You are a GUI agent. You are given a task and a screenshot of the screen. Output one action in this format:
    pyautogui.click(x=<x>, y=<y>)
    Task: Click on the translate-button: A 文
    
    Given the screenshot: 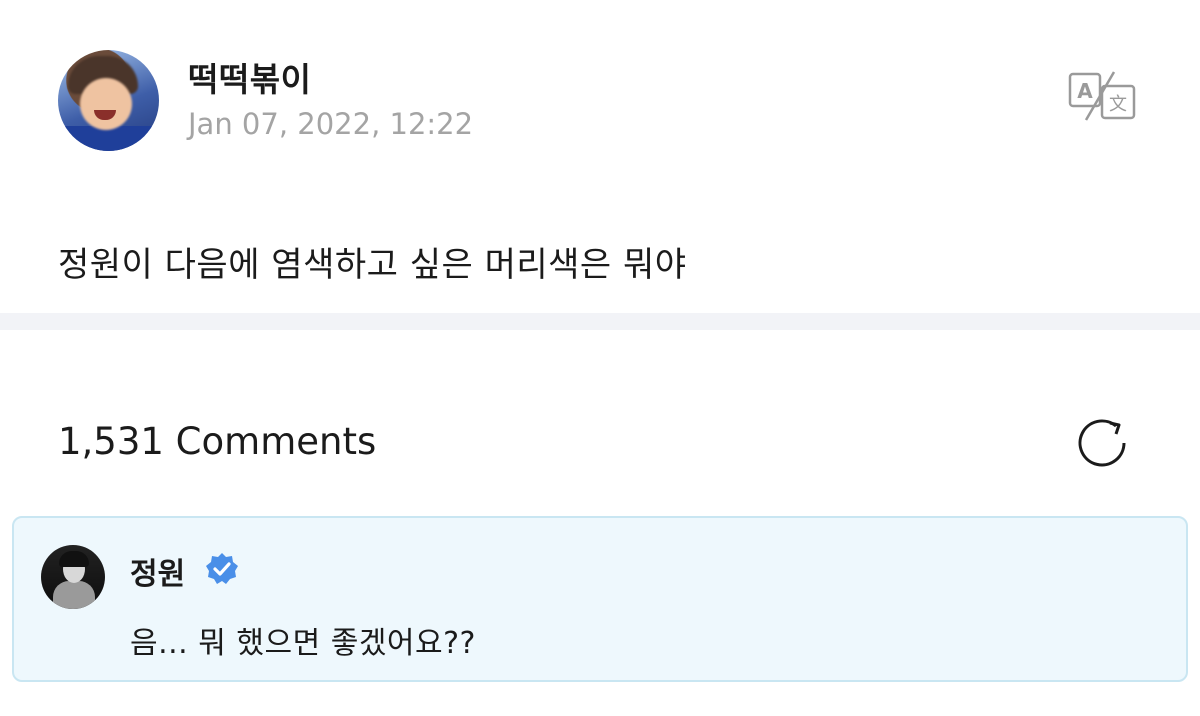 What is the action you would take?
    pyautogui.click(x=1102, y=96)
    